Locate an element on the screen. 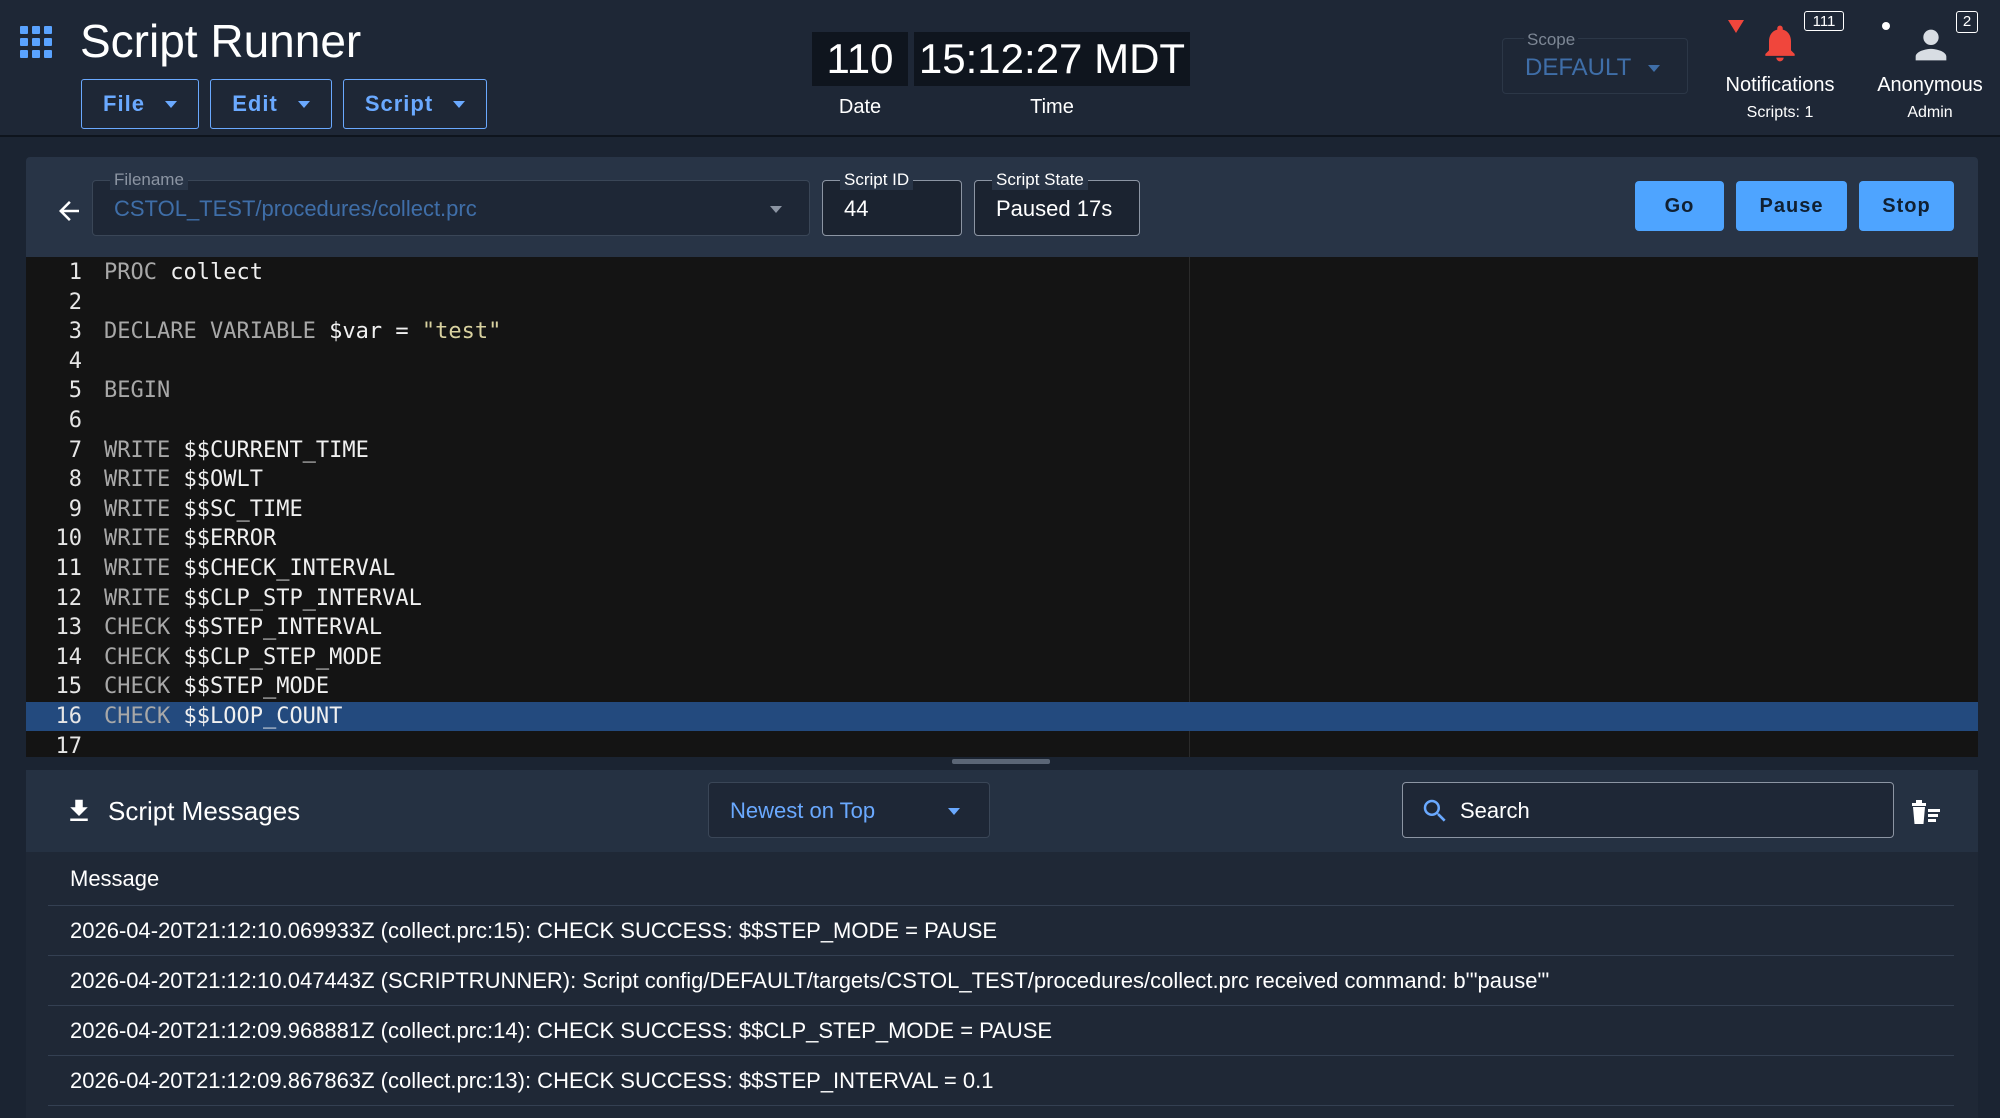 The height and width of the screenshot is (1118, 2000). clear-list-icon is located at coordinates (1925, 815).